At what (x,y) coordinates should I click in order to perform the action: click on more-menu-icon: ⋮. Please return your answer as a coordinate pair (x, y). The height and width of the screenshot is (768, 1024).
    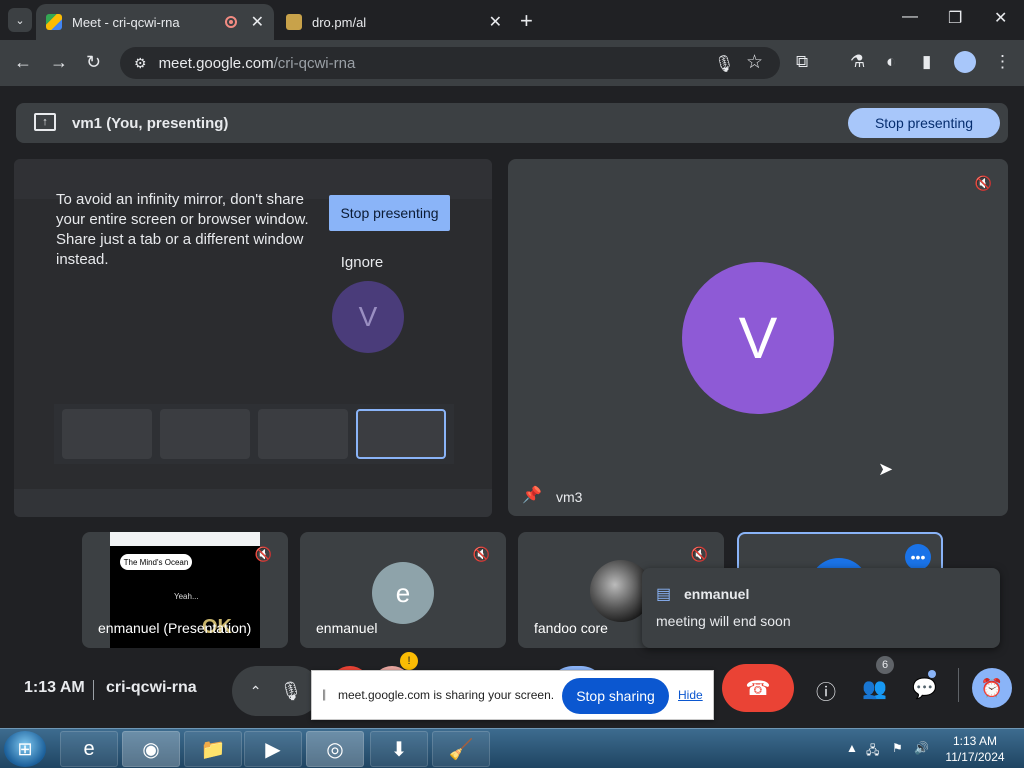
    Looking at the image, I should click on (1002, 62).